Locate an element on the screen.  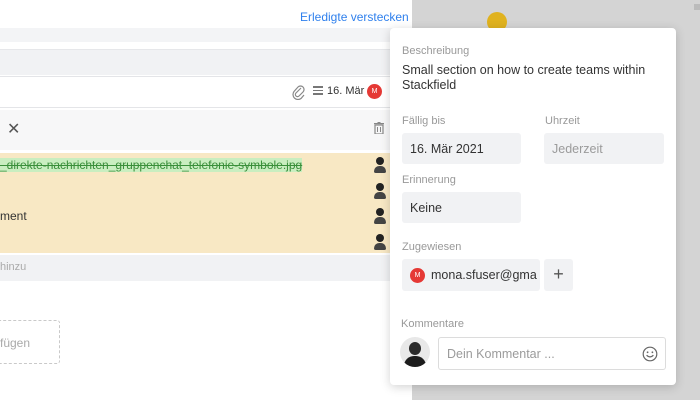
plus-icon: + is located at coordinates (558, 274).